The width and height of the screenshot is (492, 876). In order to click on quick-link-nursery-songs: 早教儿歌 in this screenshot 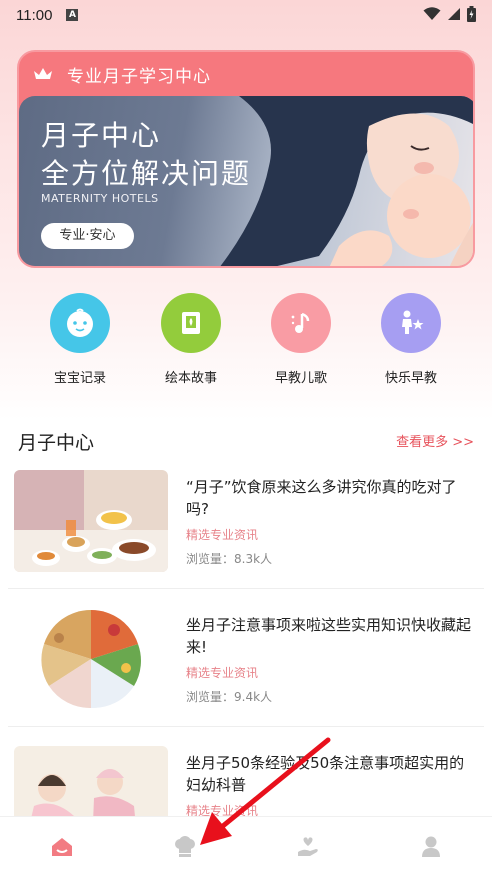, I will do `click(301, 339)`.